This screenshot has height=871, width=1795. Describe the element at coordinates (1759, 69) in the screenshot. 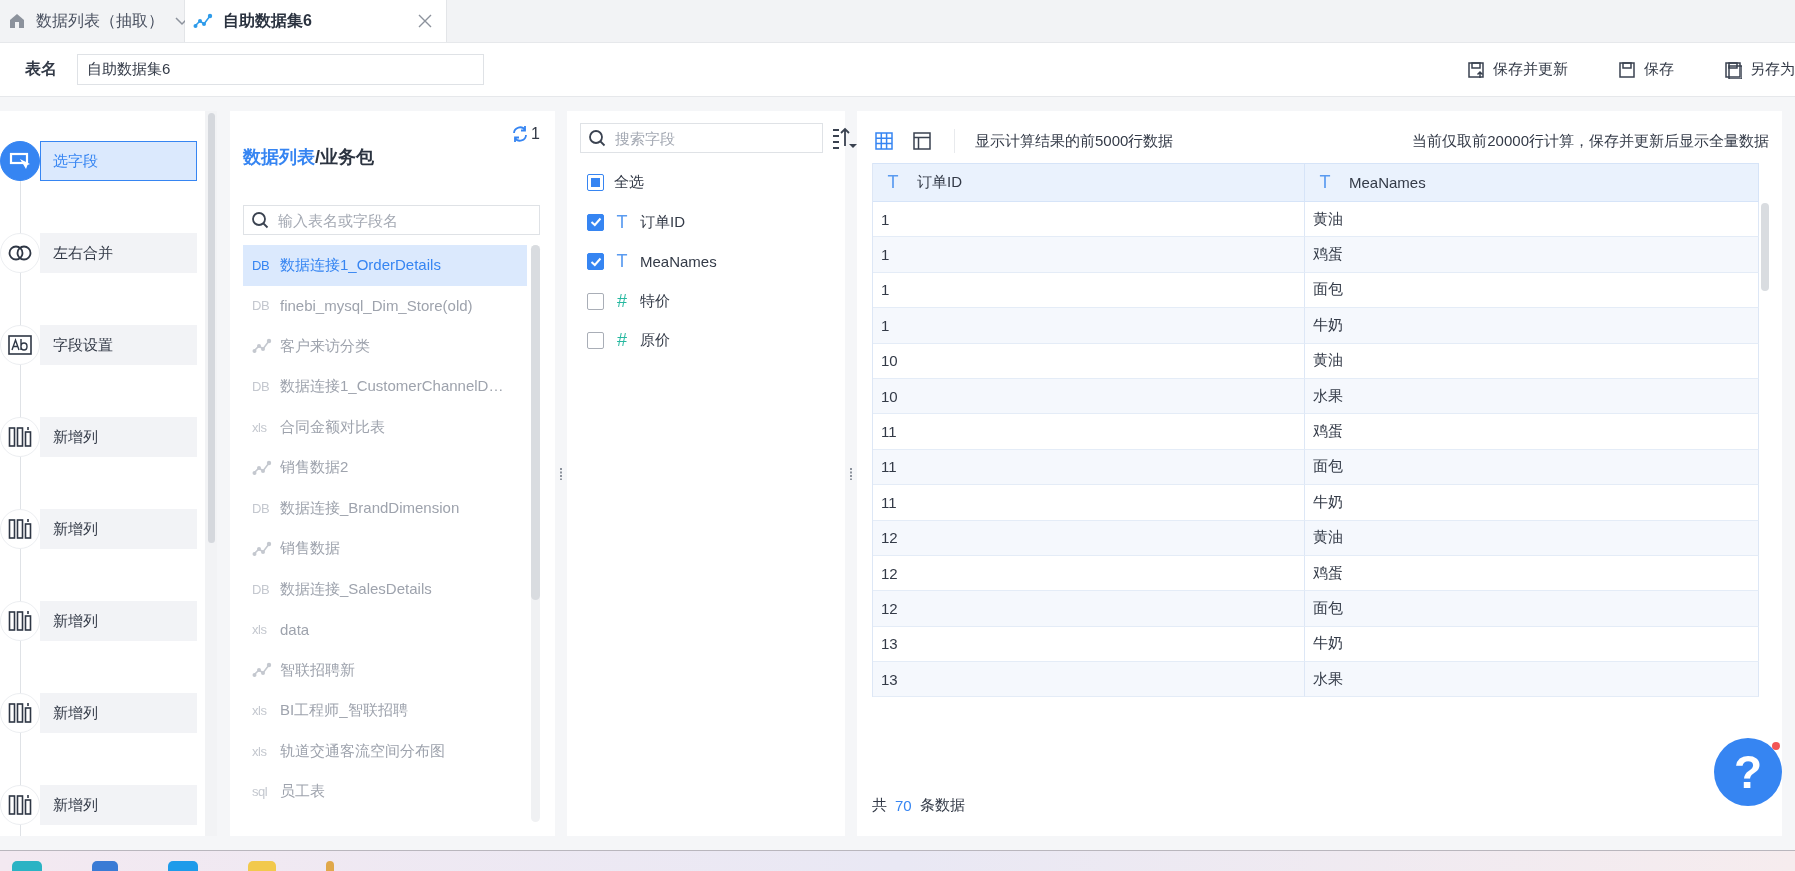

I see `toolbar-button: 另存为` at that location.